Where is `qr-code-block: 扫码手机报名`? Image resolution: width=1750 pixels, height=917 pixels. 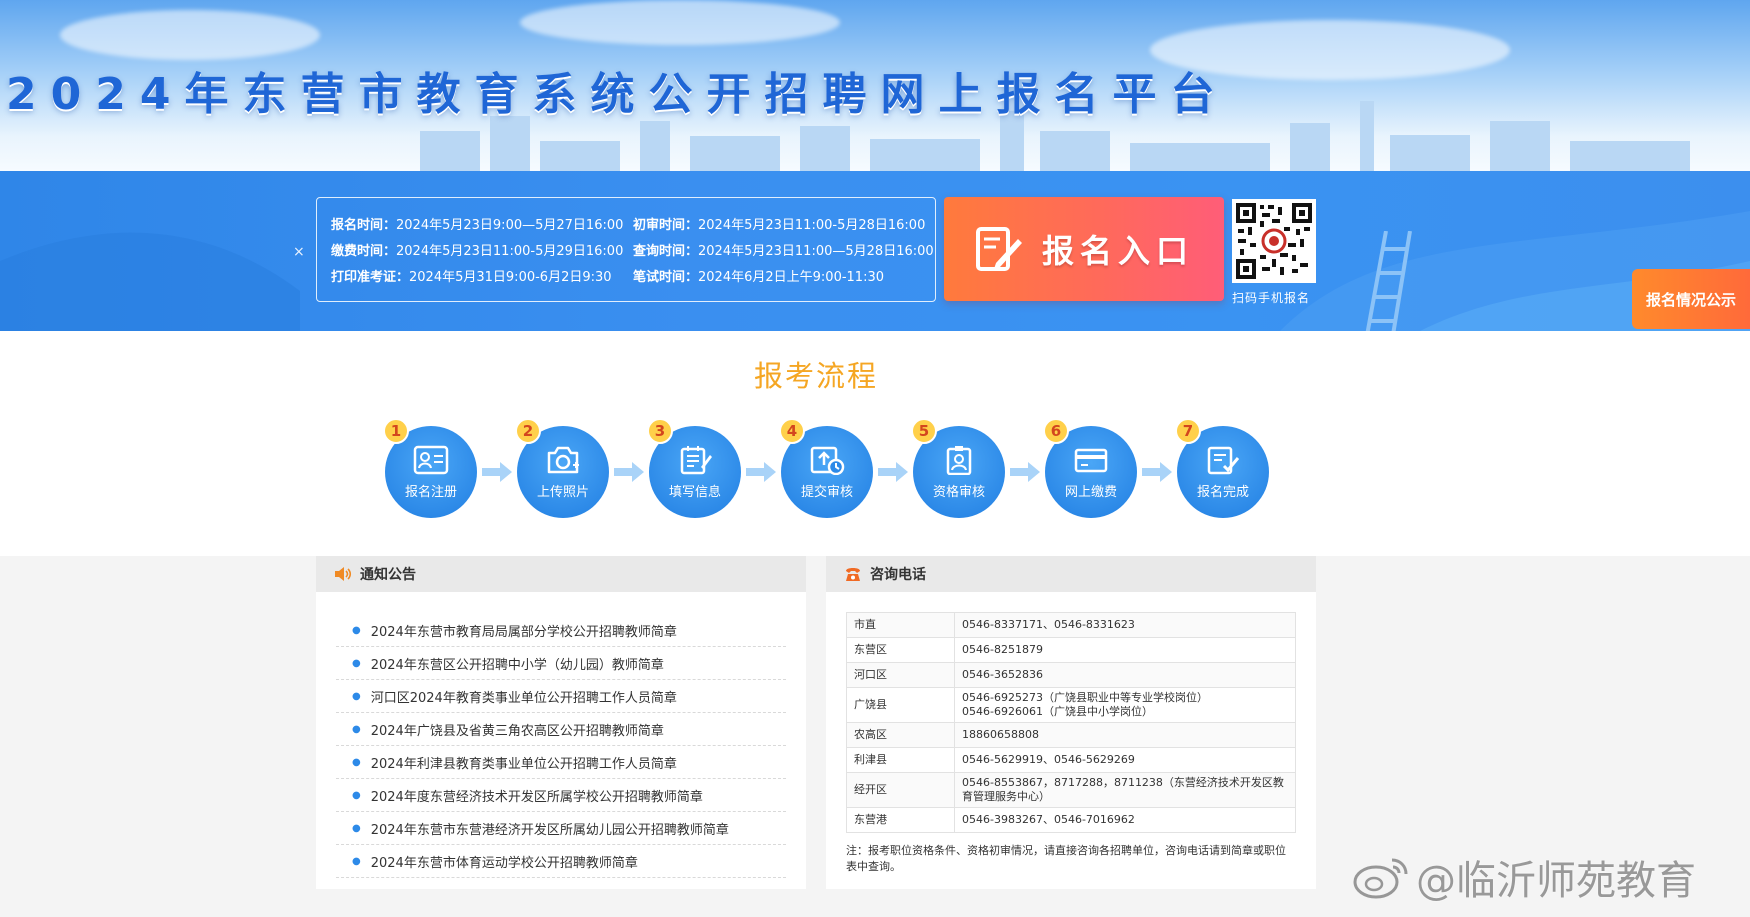 qr-code-block: 扫码手机报名 is located at coordinates (1274, 252).